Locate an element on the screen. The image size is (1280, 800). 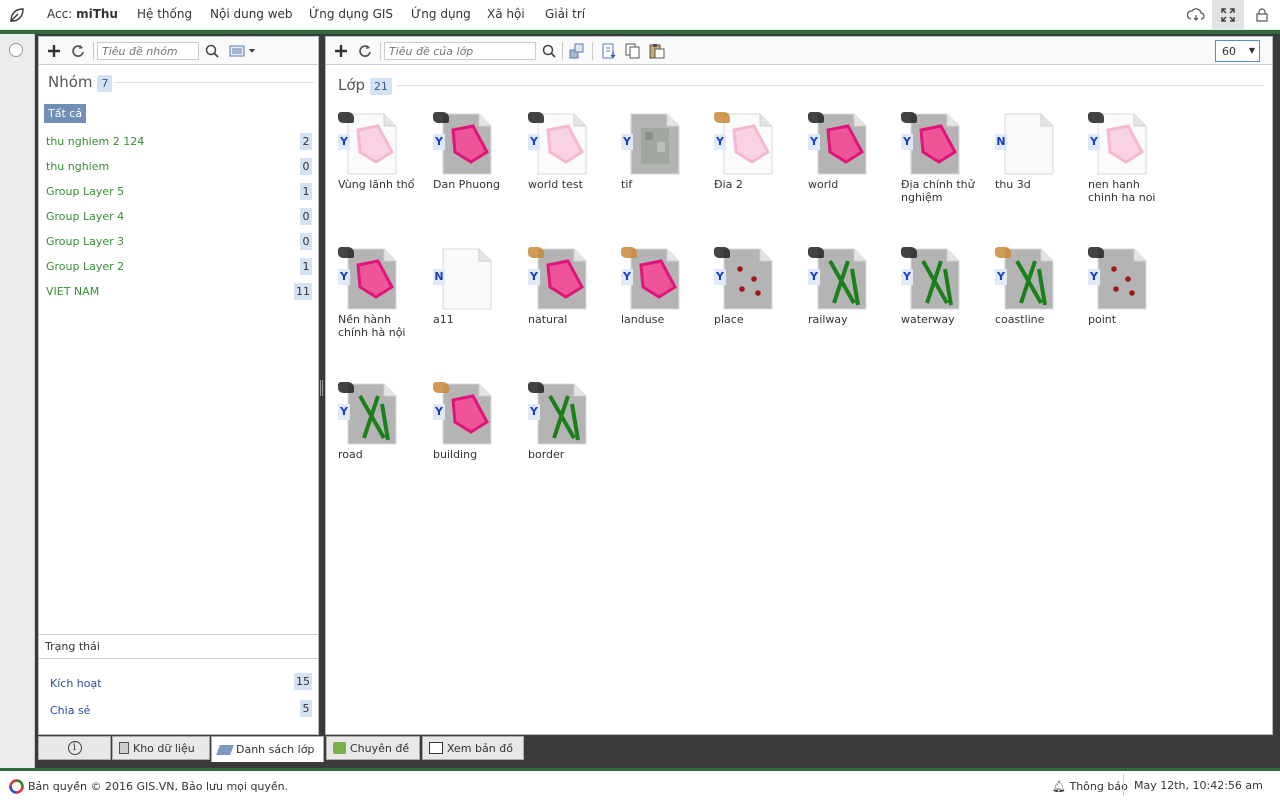
tab-danh-sach-lop: Danh sách lớp is located at coordinates (267, 749).